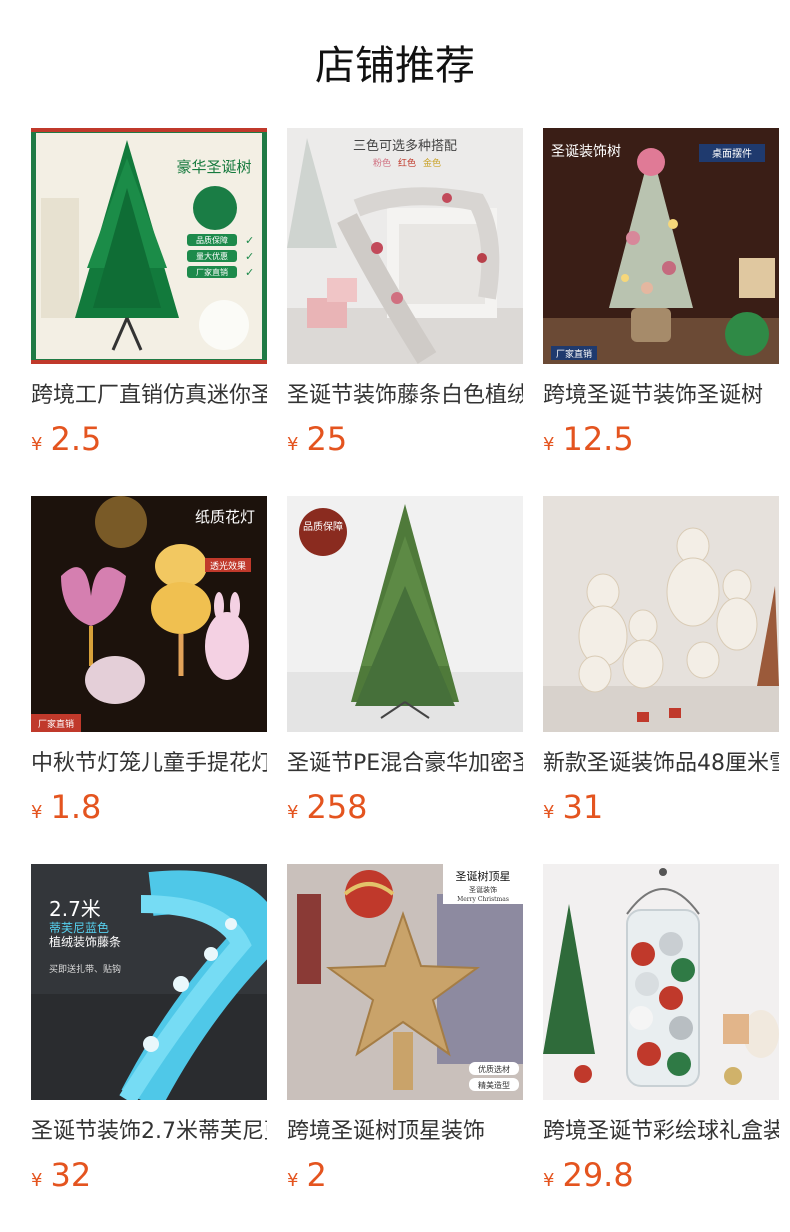 Image resolution: width=790 pixels, height=1232 pixels. What do you see at coordinates (212, 240) in the screenshot?
I see `svg-text: 品质保障` at bounding box center [212, 240].